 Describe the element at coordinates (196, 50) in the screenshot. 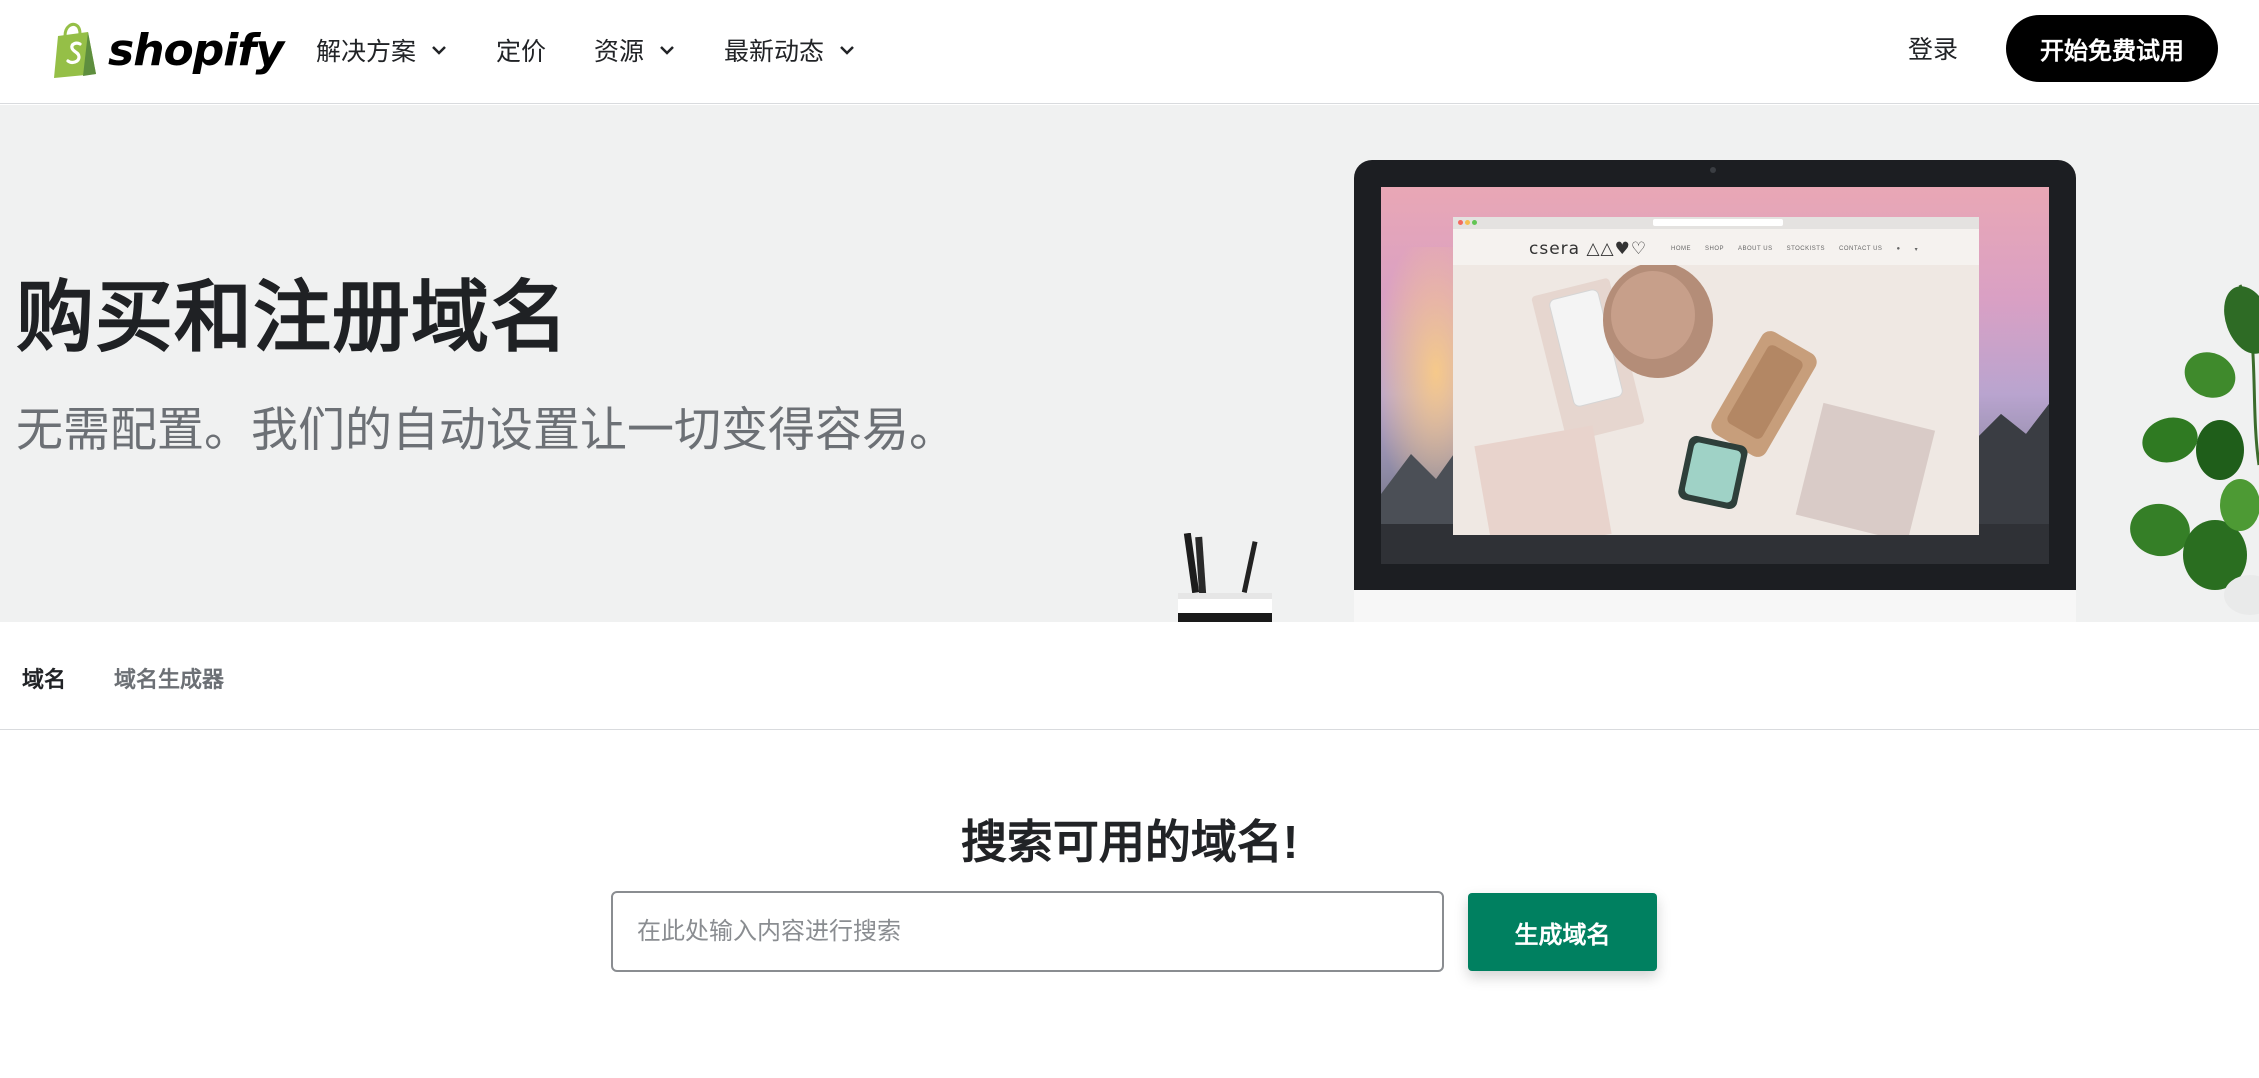

I see `brand-wordmark: shopify` at that location.